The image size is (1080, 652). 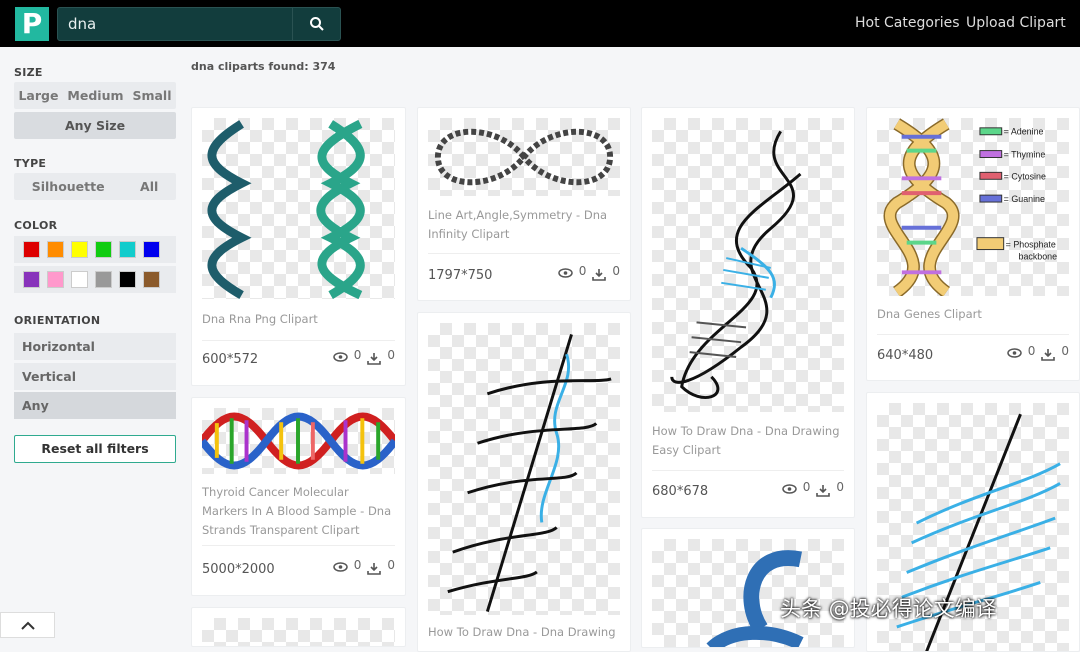 I want to click on size-large: Large, so click(x=38, y=95).